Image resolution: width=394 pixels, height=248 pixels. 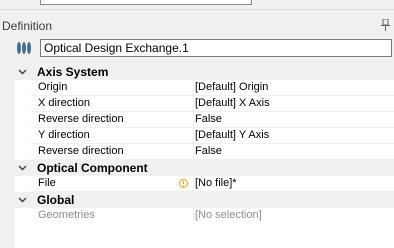 I want to click on separator, so click(x=197, y=9).